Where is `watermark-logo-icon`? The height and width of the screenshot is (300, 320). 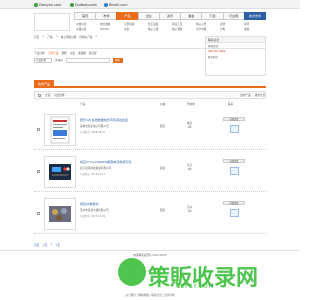 watermark-logo-icon is located at coordinates (132, 272).